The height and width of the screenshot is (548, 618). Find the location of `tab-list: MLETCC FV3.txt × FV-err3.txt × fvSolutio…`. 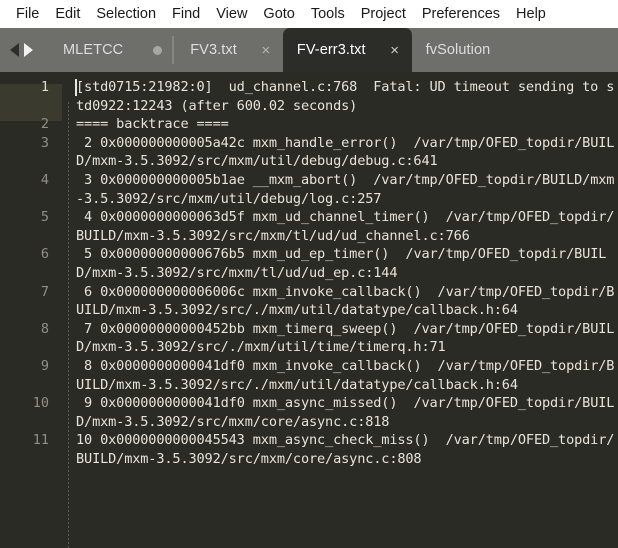

tab-list: MLETCC FV3.txt × FV-err3.txt × fvSolutio… is located at coordinates (330, 50).